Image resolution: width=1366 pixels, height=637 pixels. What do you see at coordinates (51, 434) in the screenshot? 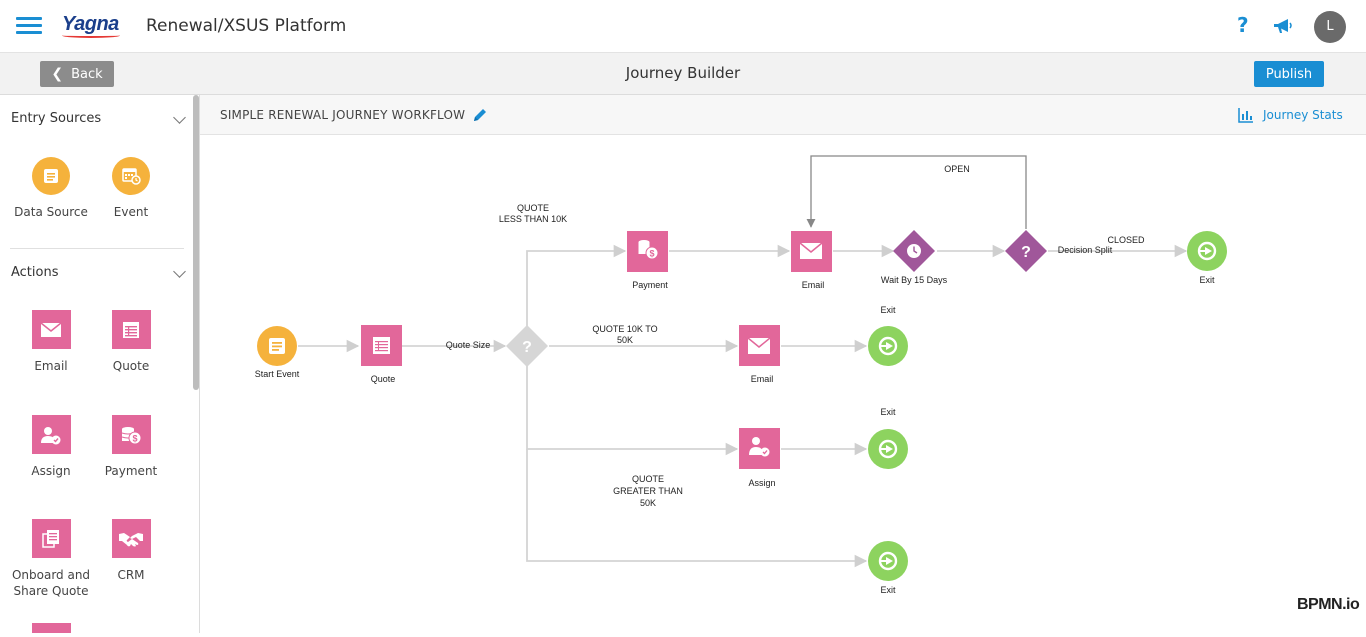
I see `user-check-icon` at bounding box center [51, 434].